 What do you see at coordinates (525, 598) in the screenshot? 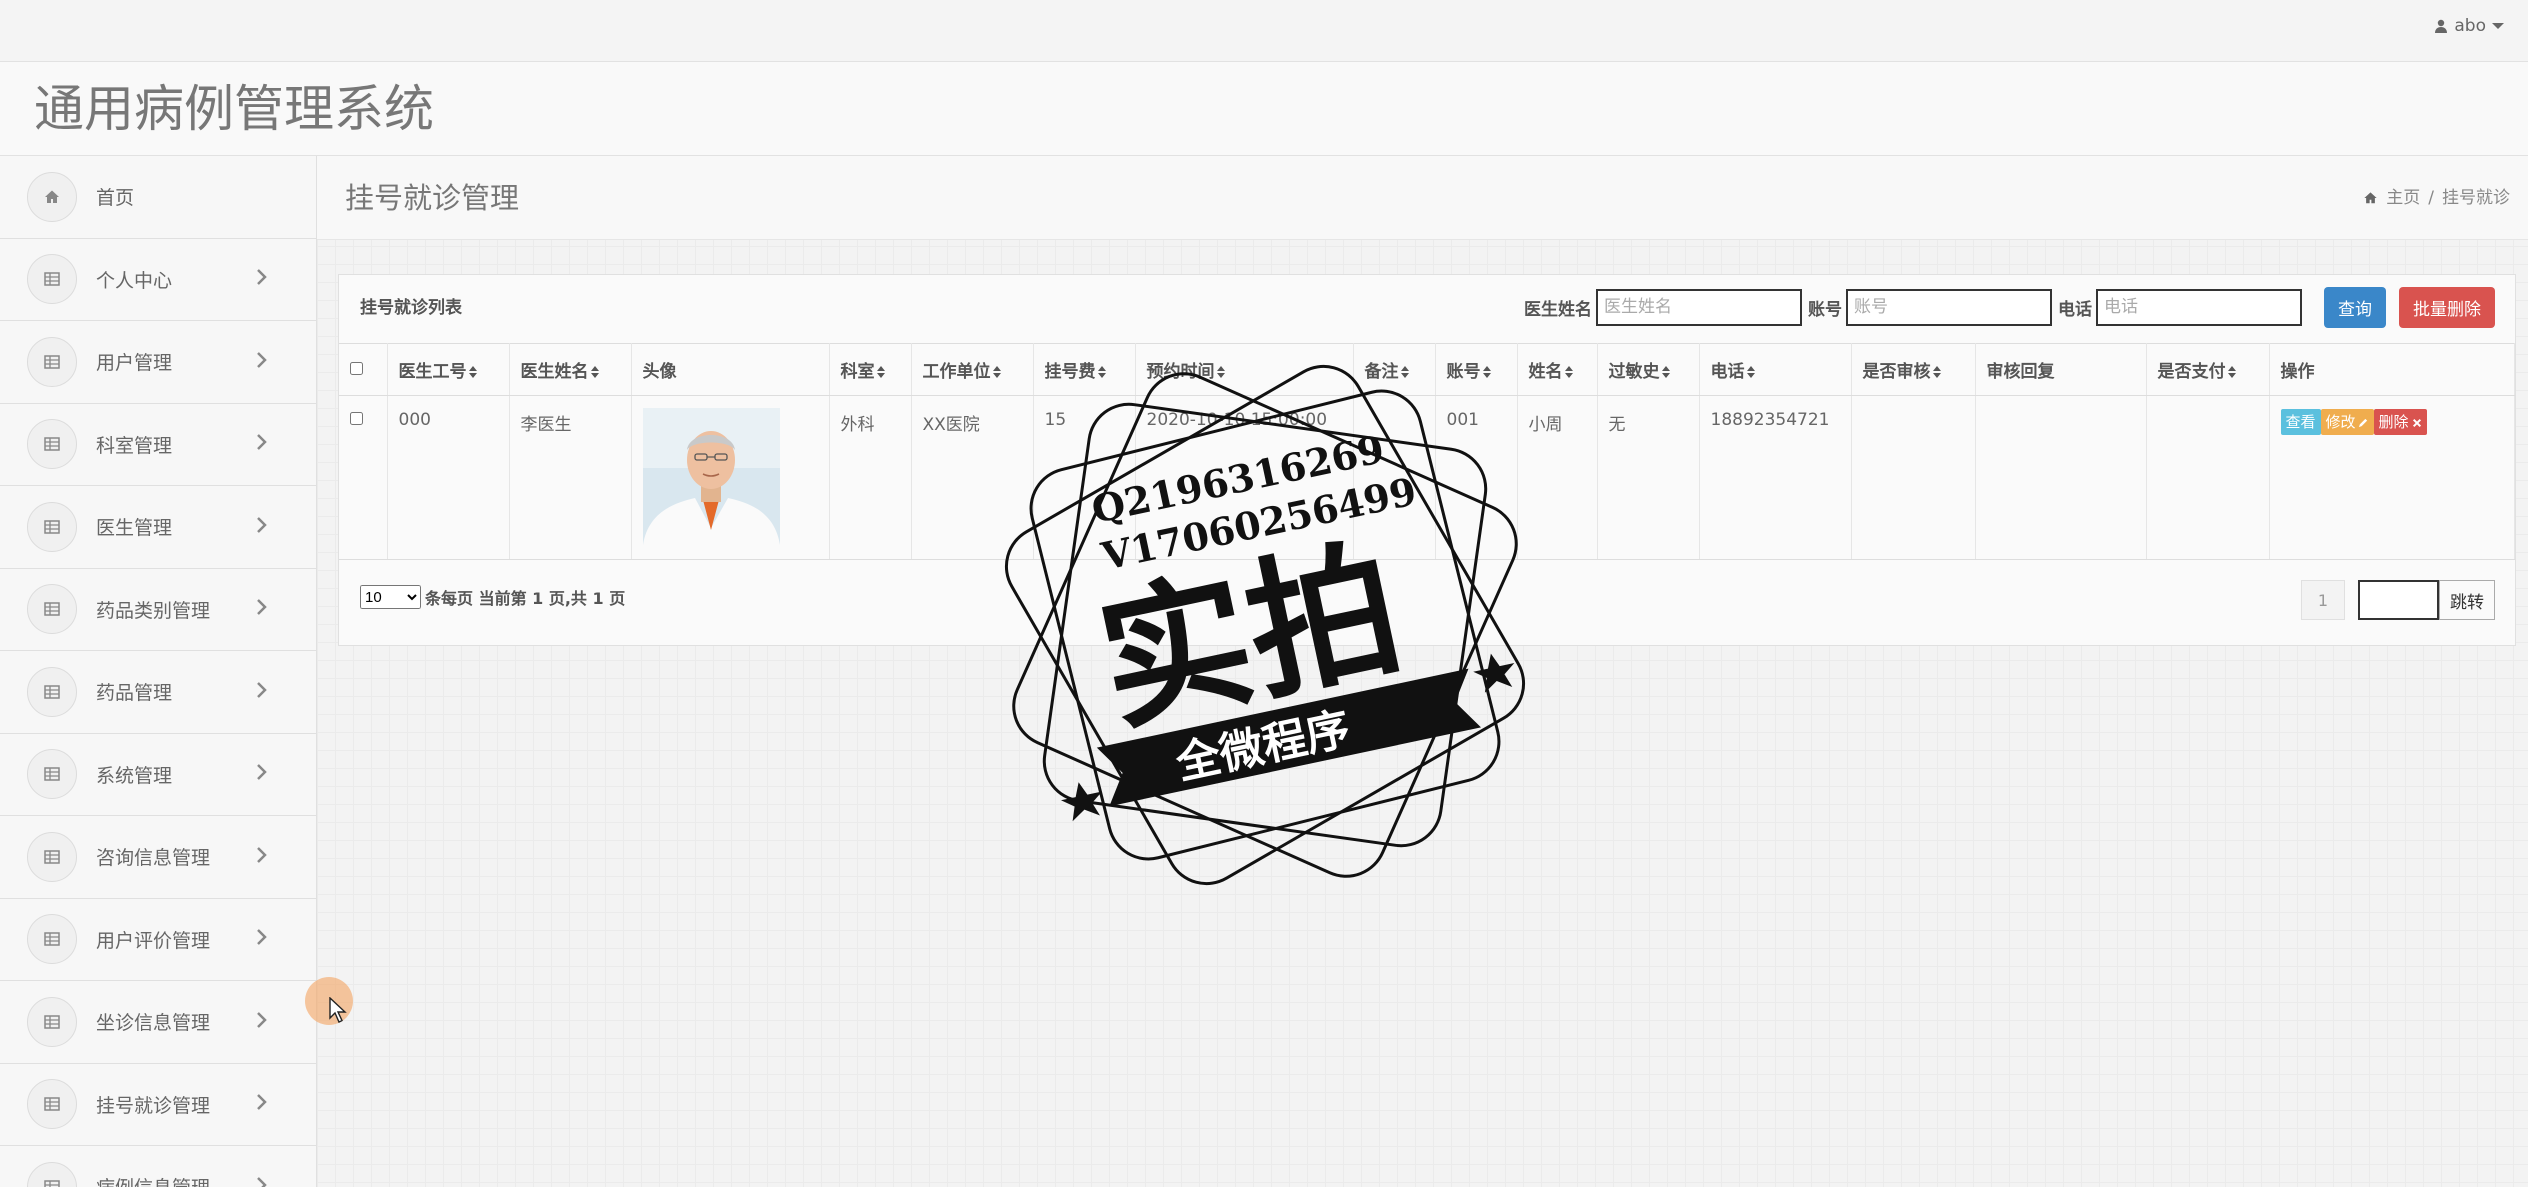
I see `pagination-text: 条每页 当前第 1 页,共 1 页` at bounding box center [525, 598].